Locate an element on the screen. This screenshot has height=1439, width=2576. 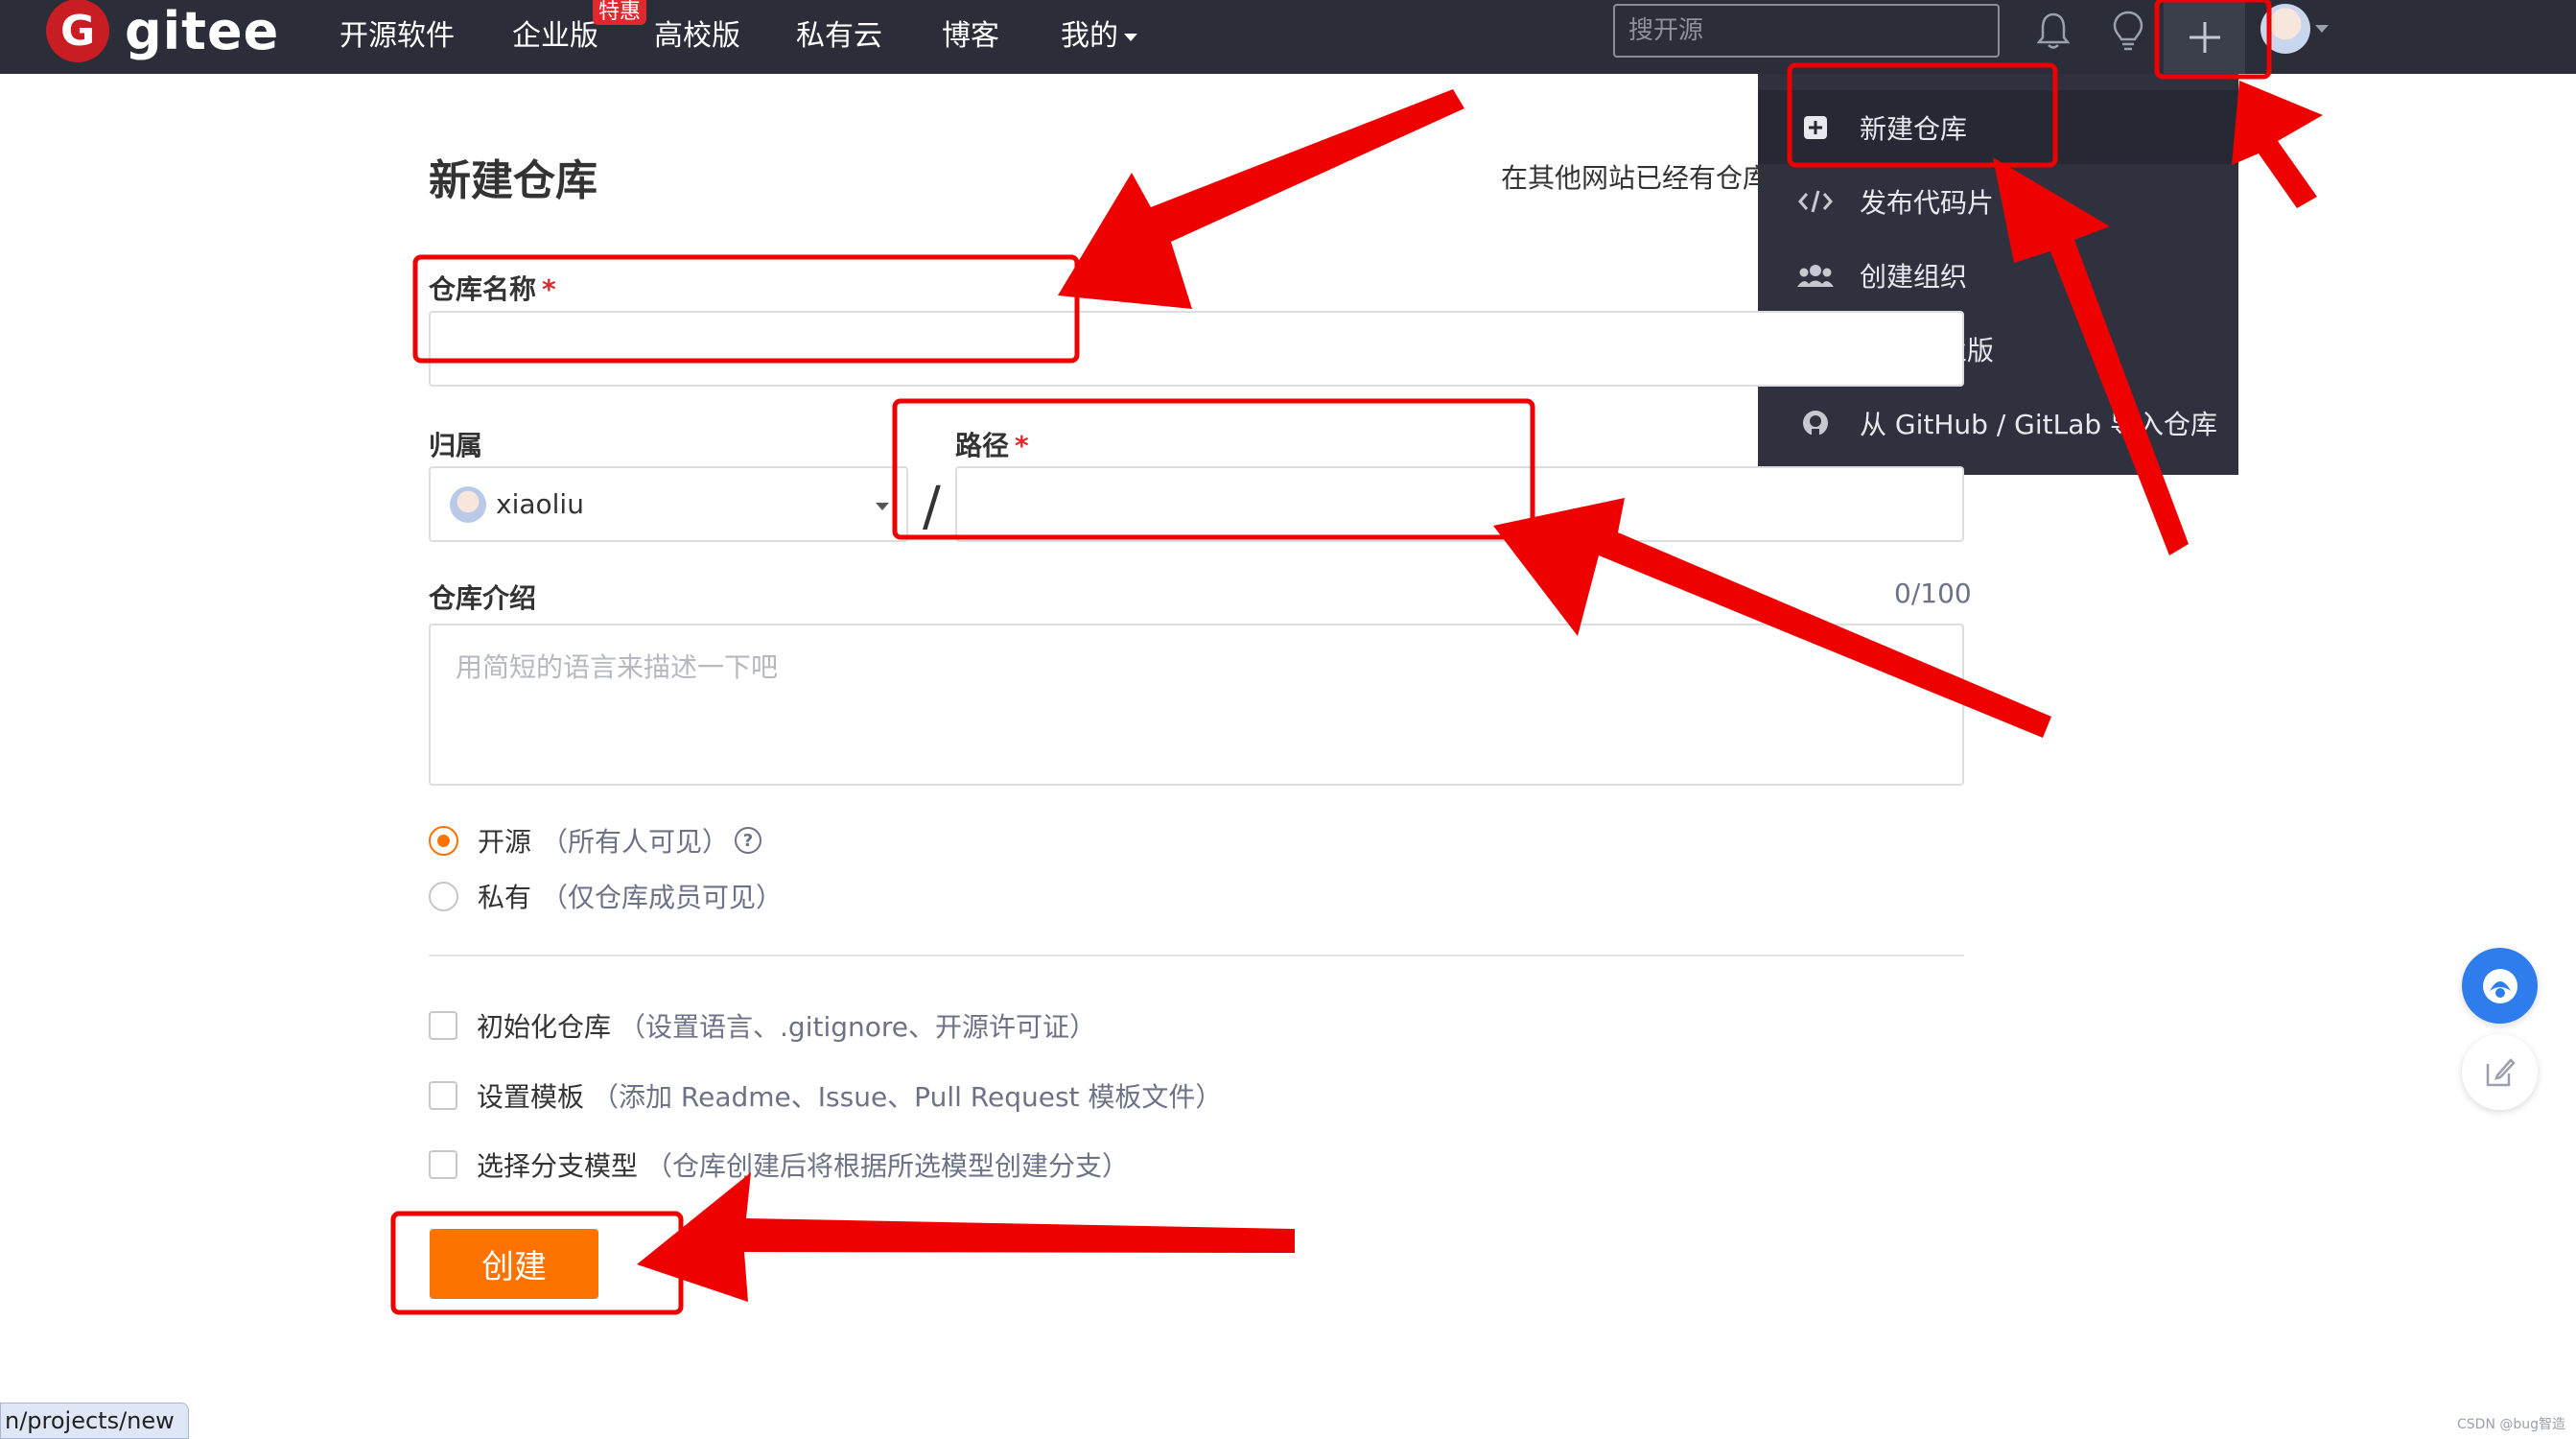
option-template-label: 设置模板 is located at coordinates (531, 1097).